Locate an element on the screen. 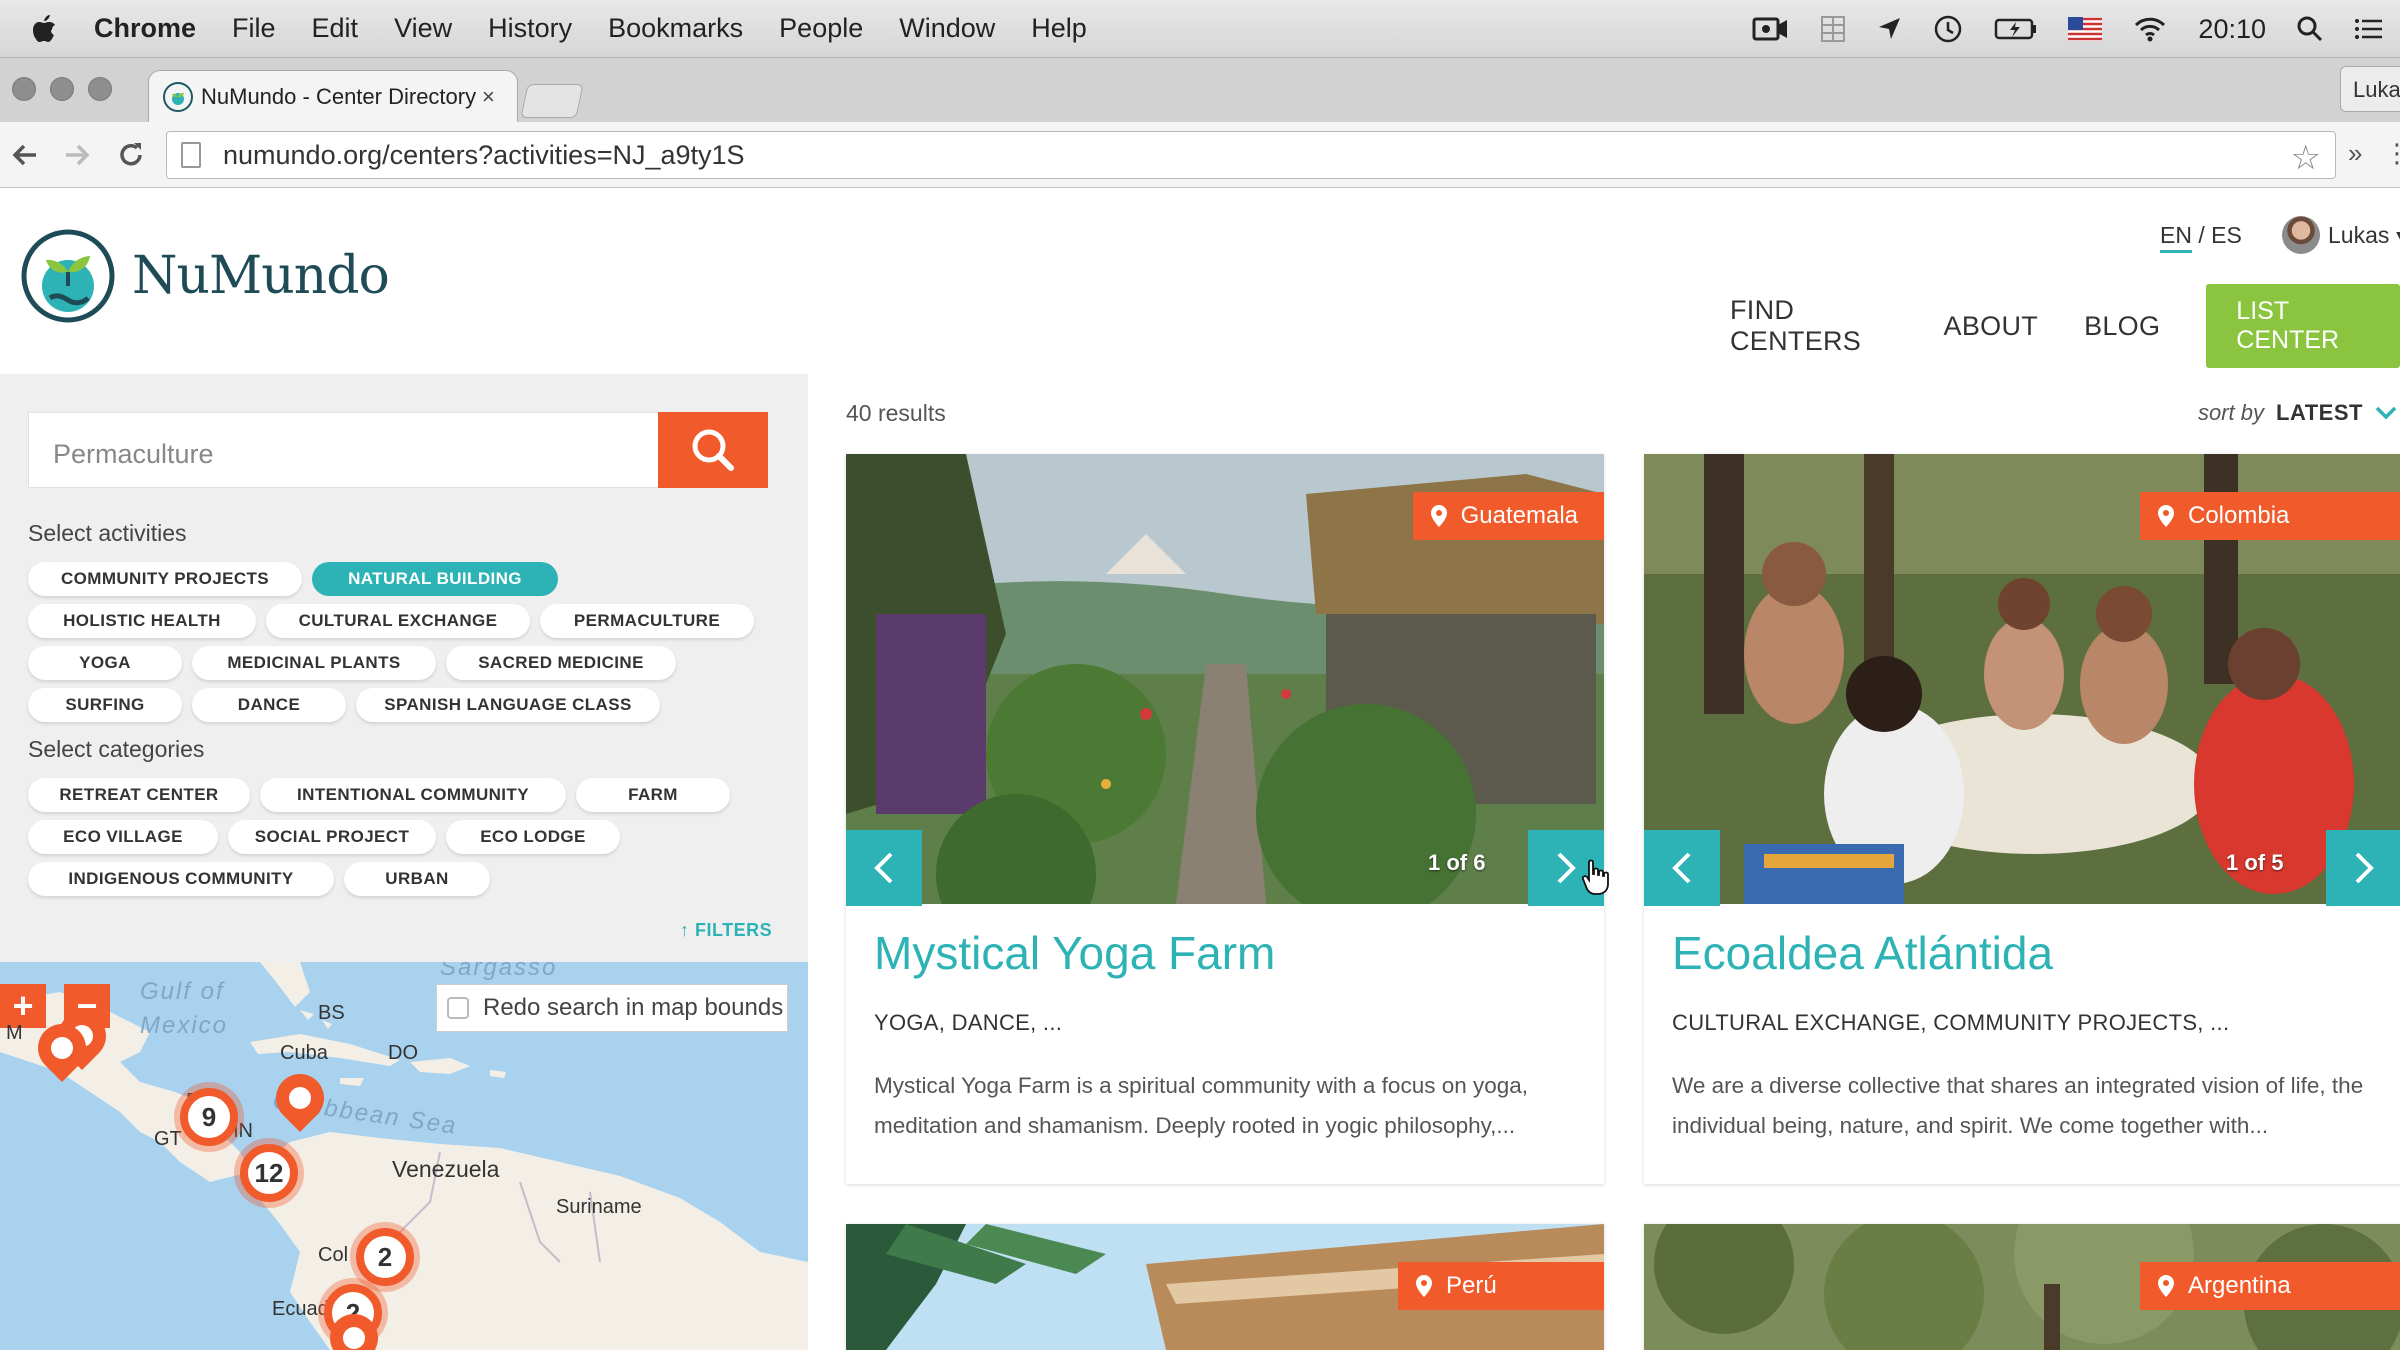 The height and width of the screenshot is (1350, 2400). lang-en-link: EN is located at coordinates (2176, 237).